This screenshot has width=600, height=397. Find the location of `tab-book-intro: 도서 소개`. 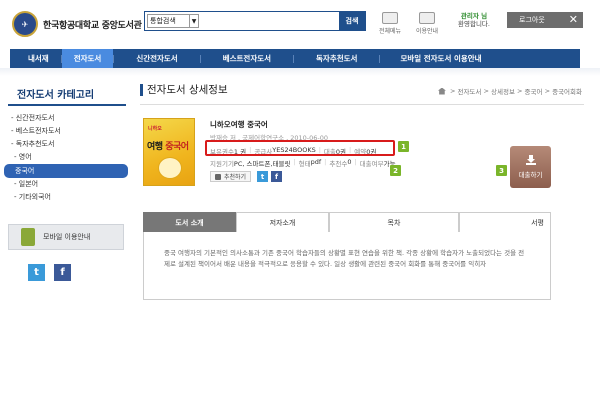

tab-book-intro: 도서 소개 is located at coordinates (189, 222).